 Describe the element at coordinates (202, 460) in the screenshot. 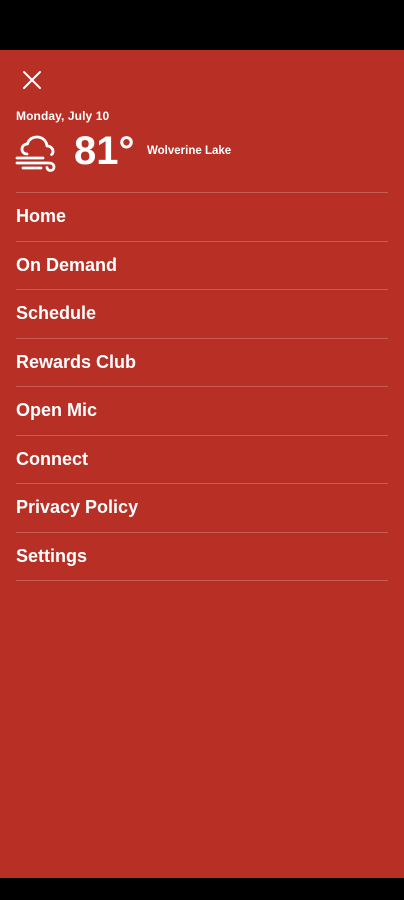

I see `menu-item-connect: Connect` at that location.